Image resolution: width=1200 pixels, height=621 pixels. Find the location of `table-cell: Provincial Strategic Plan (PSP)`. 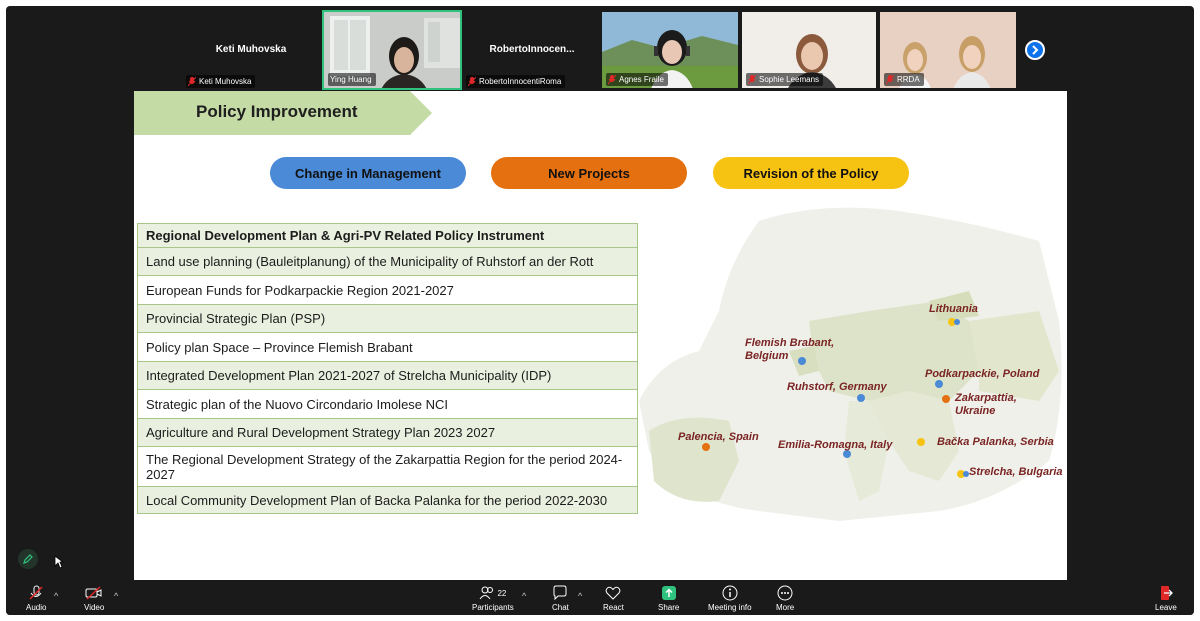

table-cell: Provincial Strategic Plan (PSP) is located at coordinates (387, 318).